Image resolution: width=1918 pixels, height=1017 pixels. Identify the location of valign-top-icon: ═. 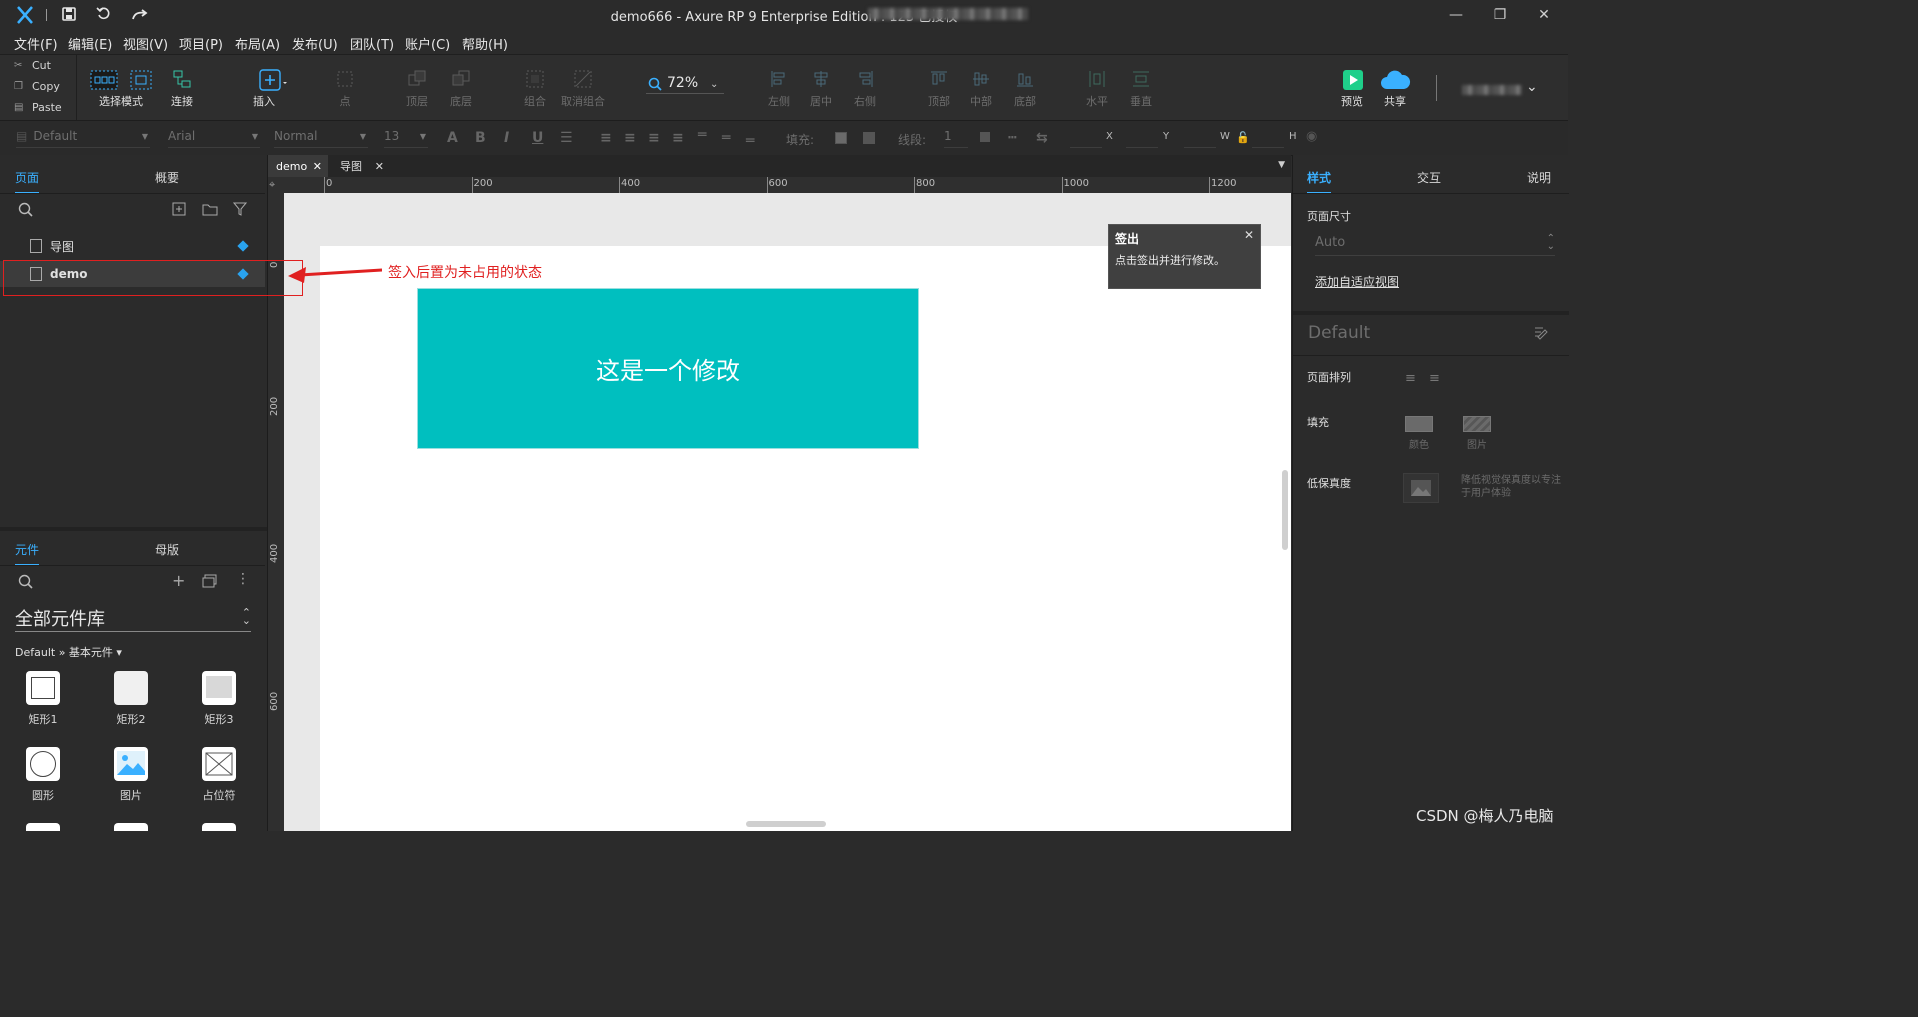
(702, 135).